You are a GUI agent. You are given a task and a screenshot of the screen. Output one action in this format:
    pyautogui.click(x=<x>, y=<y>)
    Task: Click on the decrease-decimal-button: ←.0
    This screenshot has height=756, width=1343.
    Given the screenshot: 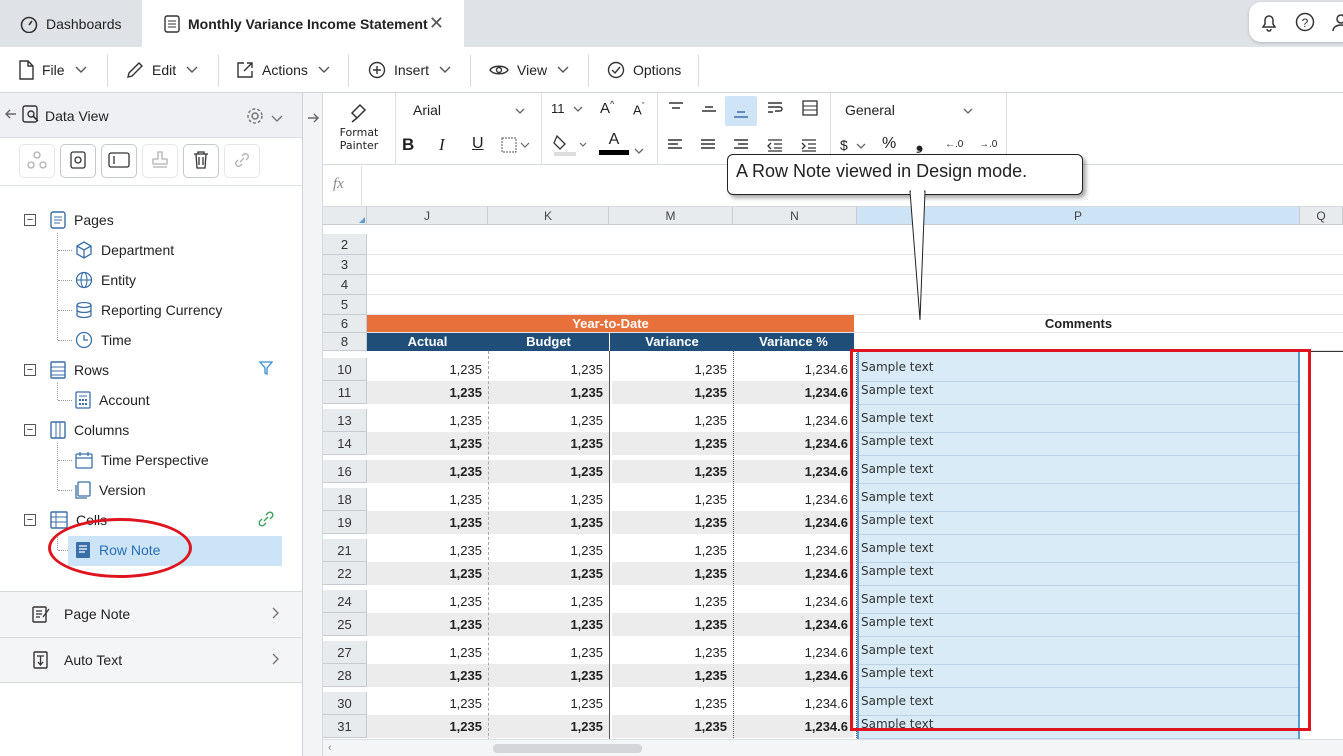 What is the action you would take?
    pyautogui.click(x=954, y=144)
    